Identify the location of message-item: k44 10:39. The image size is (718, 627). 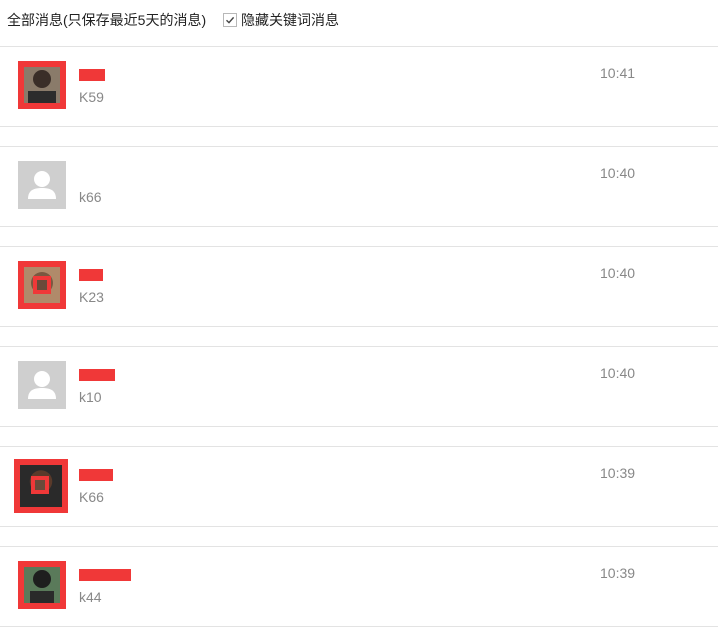
(359, 586).